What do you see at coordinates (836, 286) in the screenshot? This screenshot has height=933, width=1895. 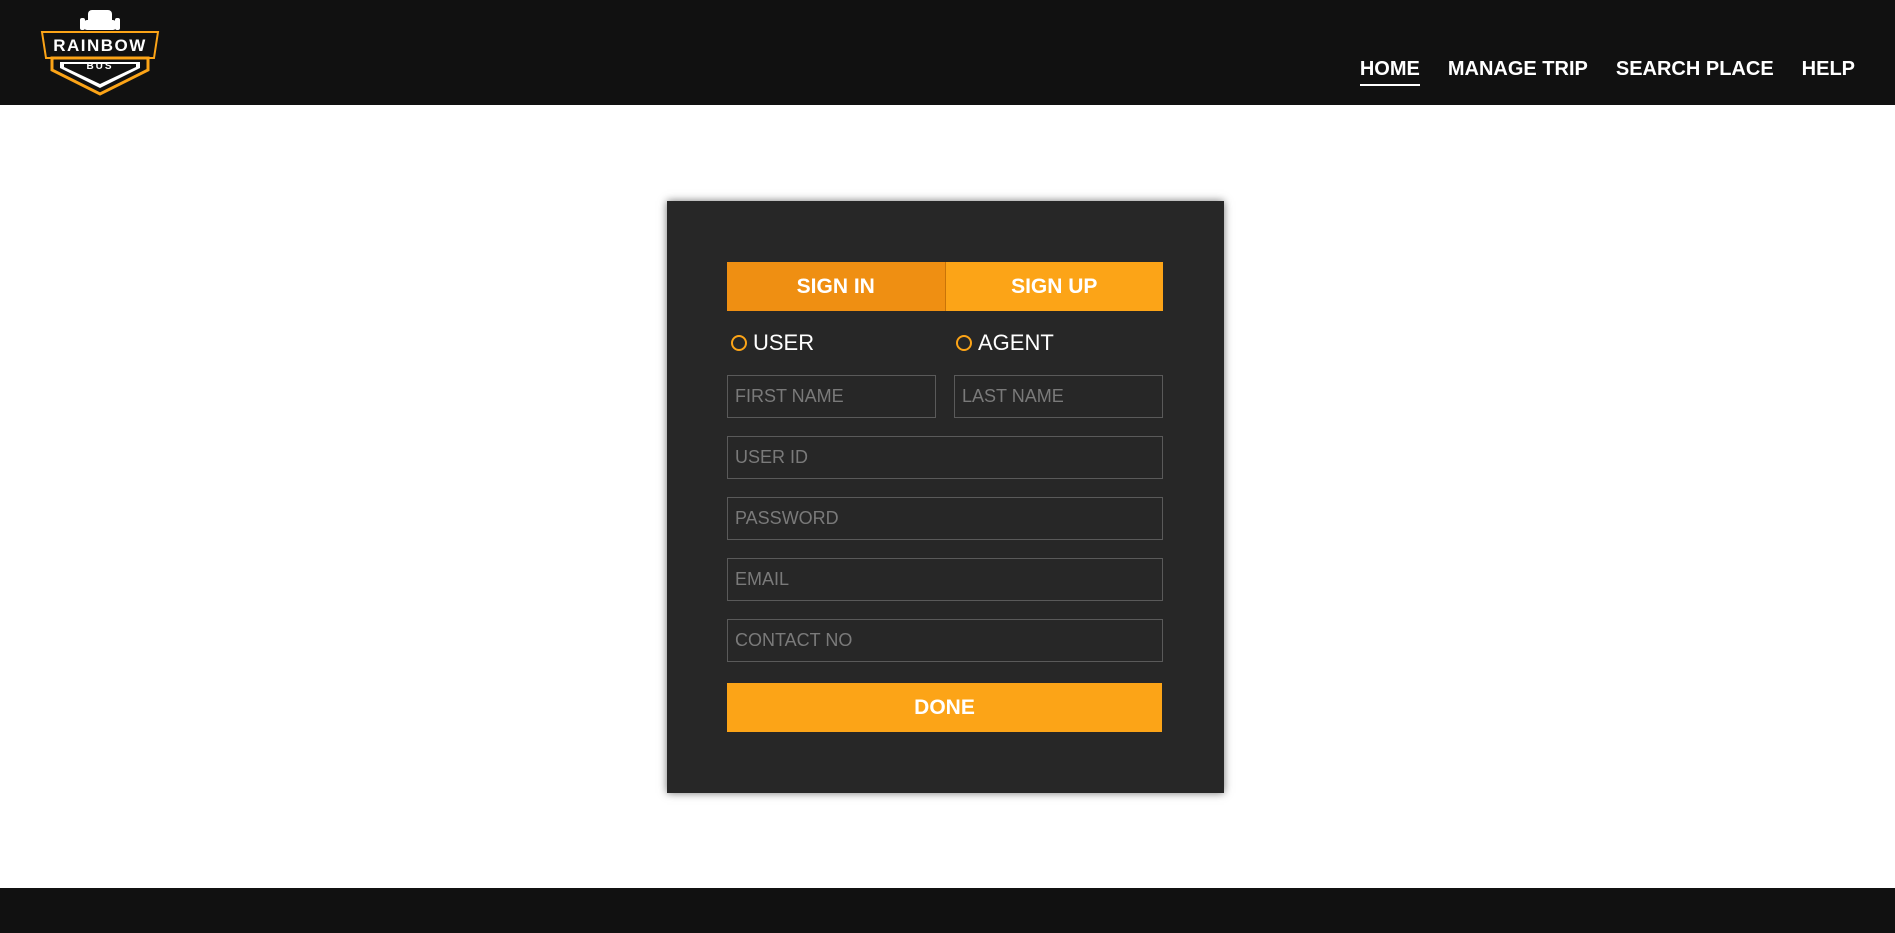 I see `tab-sign-in: SIGN IN` at bounding box center [836, 286].